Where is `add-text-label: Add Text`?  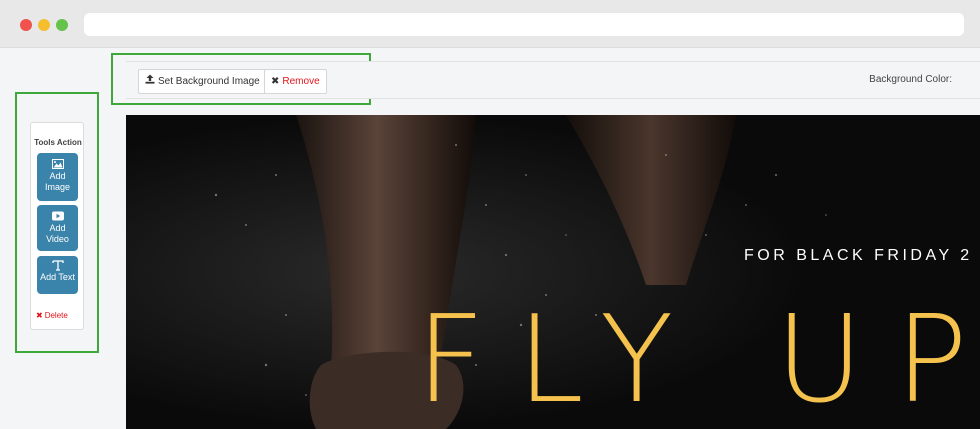
add-text-label: Add Text is located at coordinates (57, 277).